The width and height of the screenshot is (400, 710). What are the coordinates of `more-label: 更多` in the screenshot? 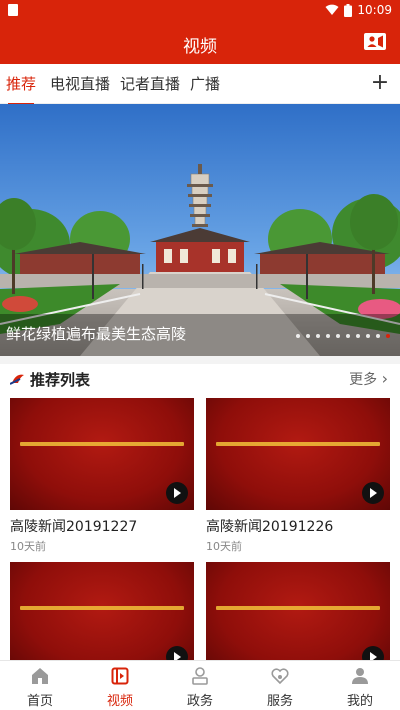 It's located at (363, 380).